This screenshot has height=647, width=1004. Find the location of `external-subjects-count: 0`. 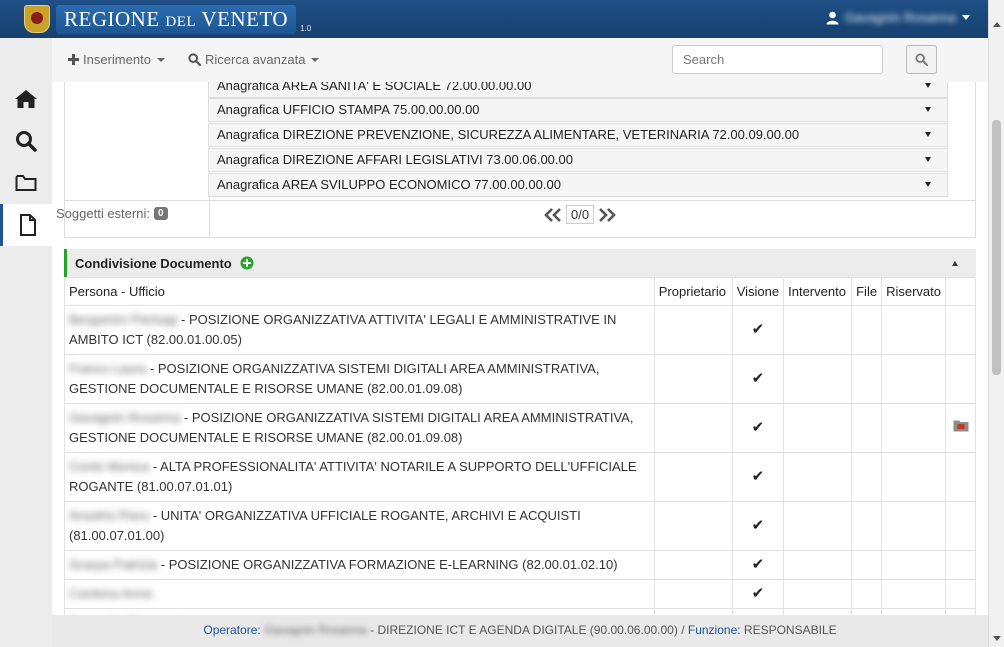

external-subjects-count: 0 is located at coordinates (160, 213).